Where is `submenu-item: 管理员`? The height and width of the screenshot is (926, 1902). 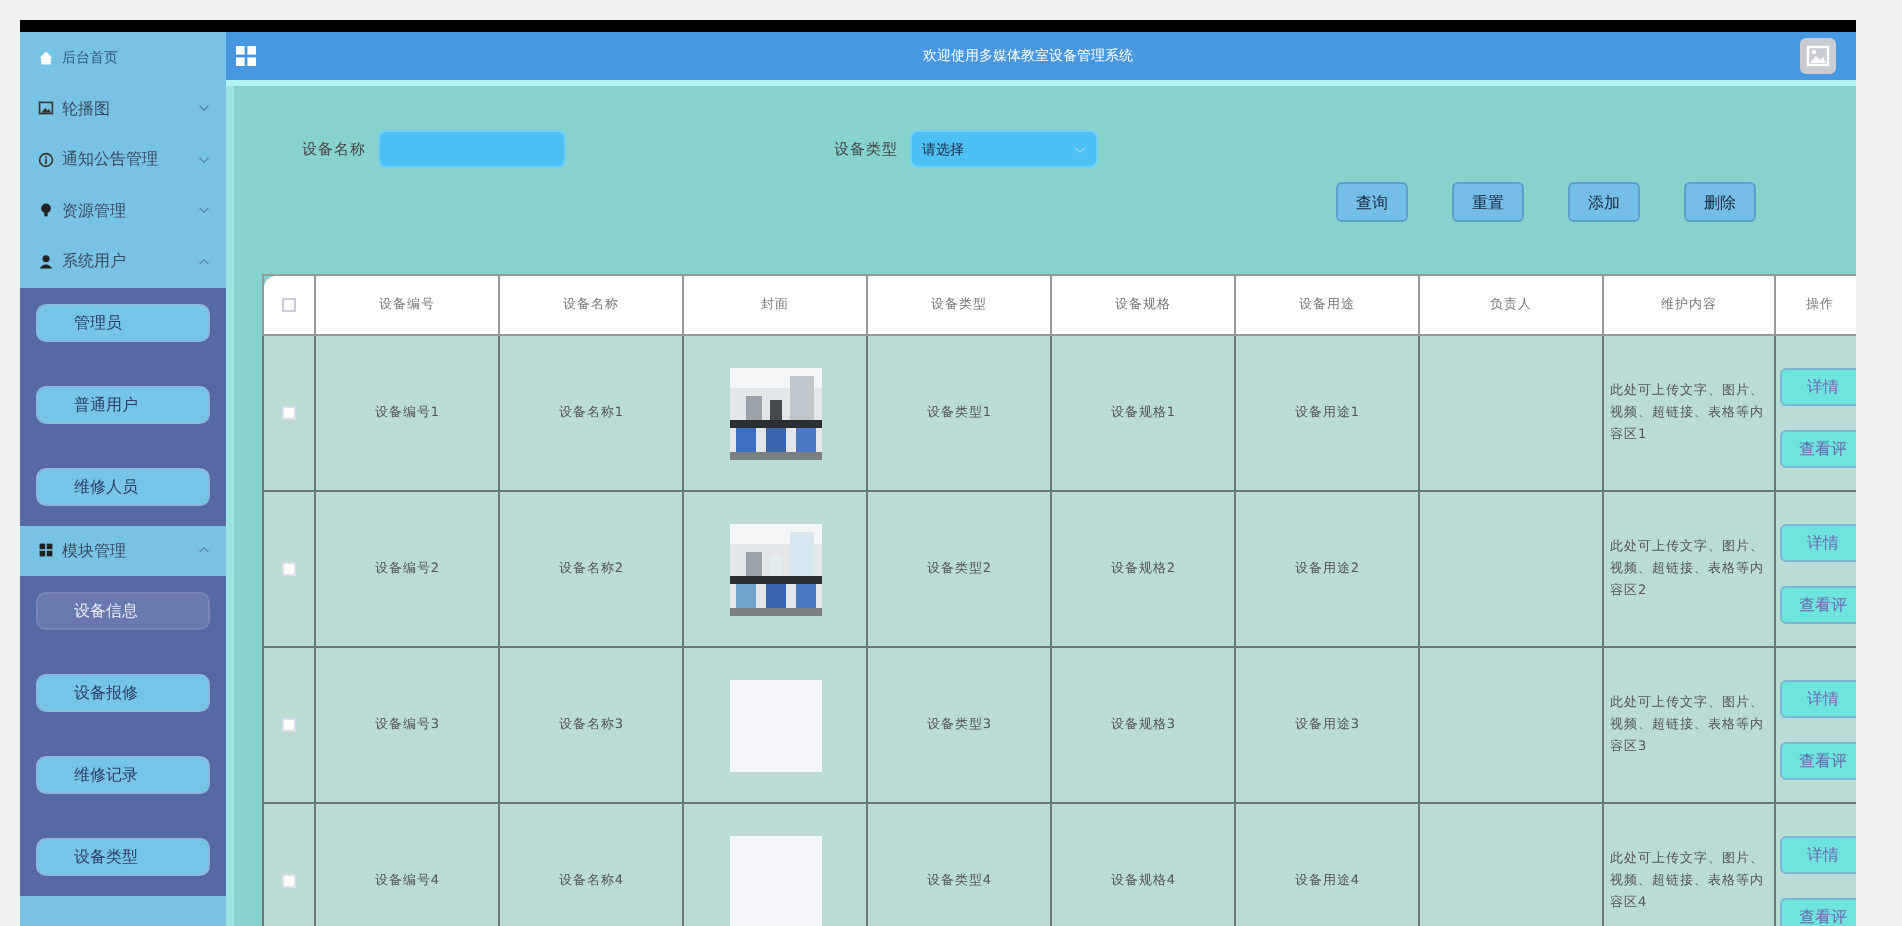 submenu-item: 管理员 is located at coordinates (123, 322).